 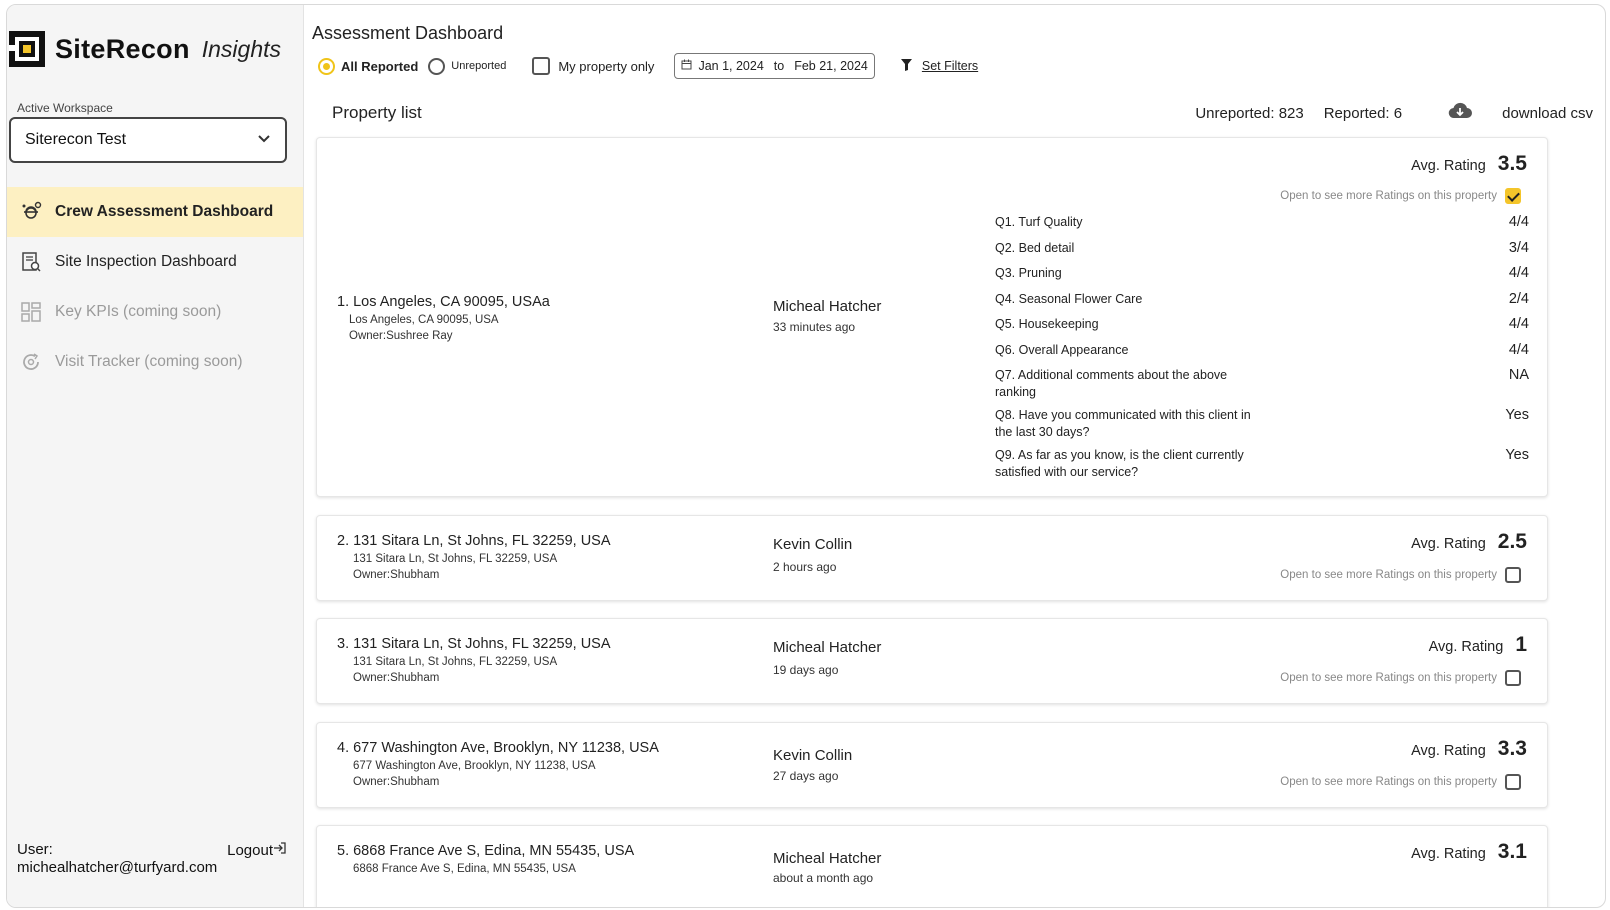 I want to click on my-property-label: My property only, so click(x=606, y=66).